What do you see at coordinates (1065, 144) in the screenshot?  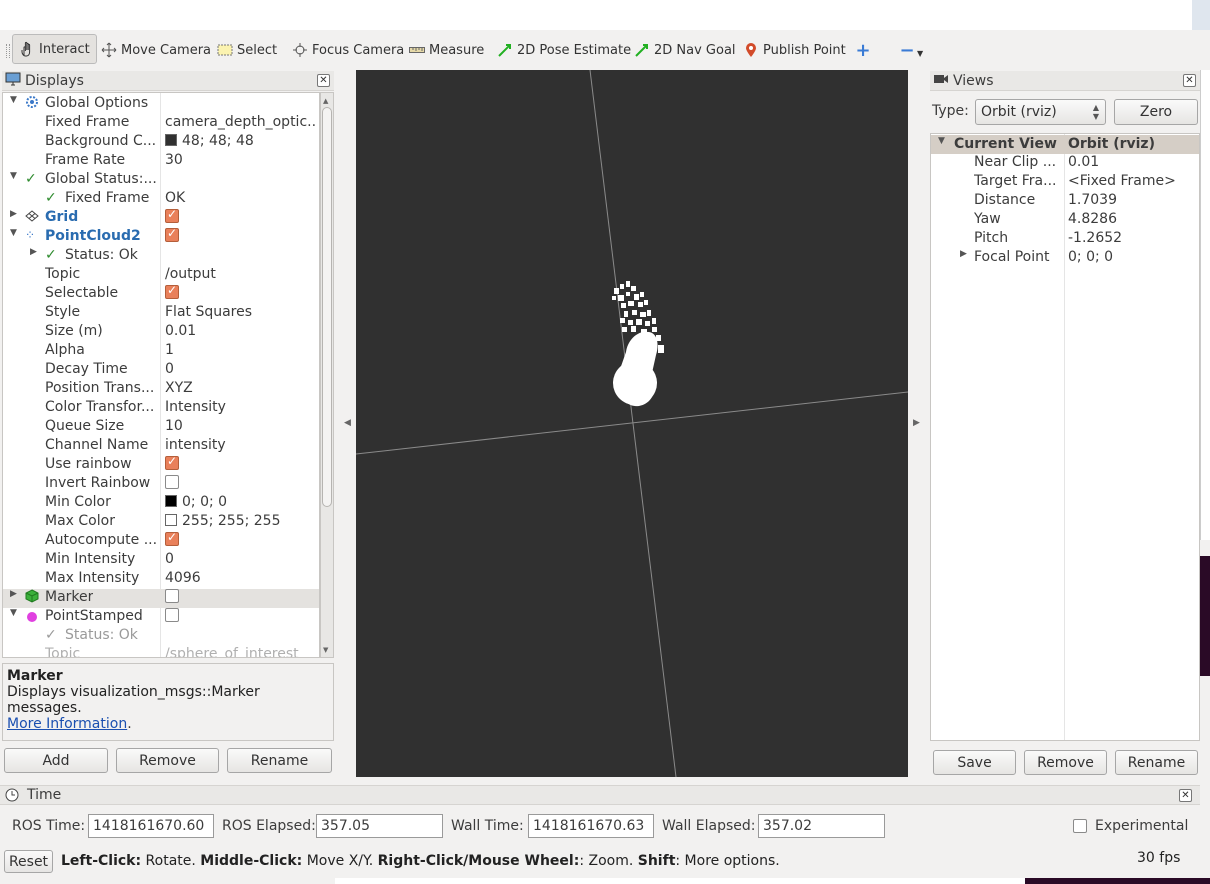 I see `current-view-header: ▼ Current View Orbit (rviz)` at bounding box center [1065, 144].